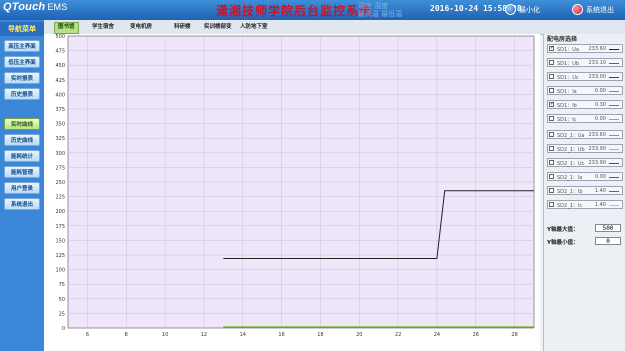 The image size is (625, 351). What do you see at coordinates (600, 191) in the screenshot?
I see `series-value: 1.40` at bounding box center [600, 191].